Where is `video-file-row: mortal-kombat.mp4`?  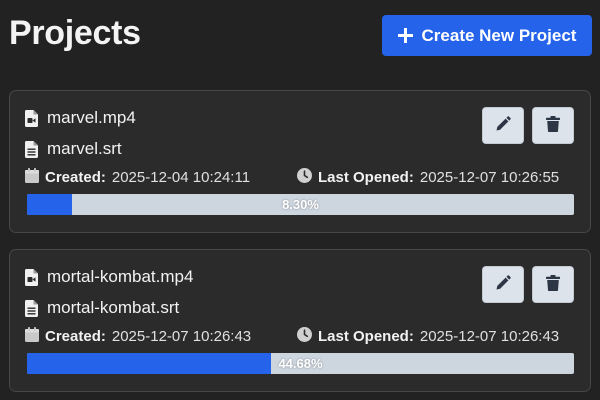
video-file-row: mortal-kombat.mp4 is located at coordinates (109, 277).